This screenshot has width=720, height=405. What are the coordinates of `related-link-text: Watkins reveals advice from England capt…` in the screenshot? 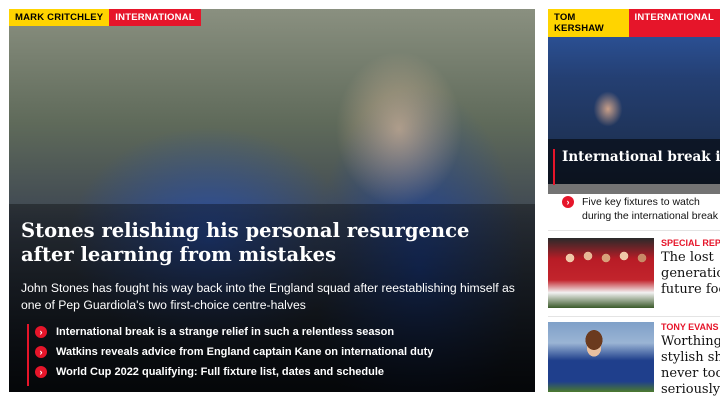 It's located at (244, 352).